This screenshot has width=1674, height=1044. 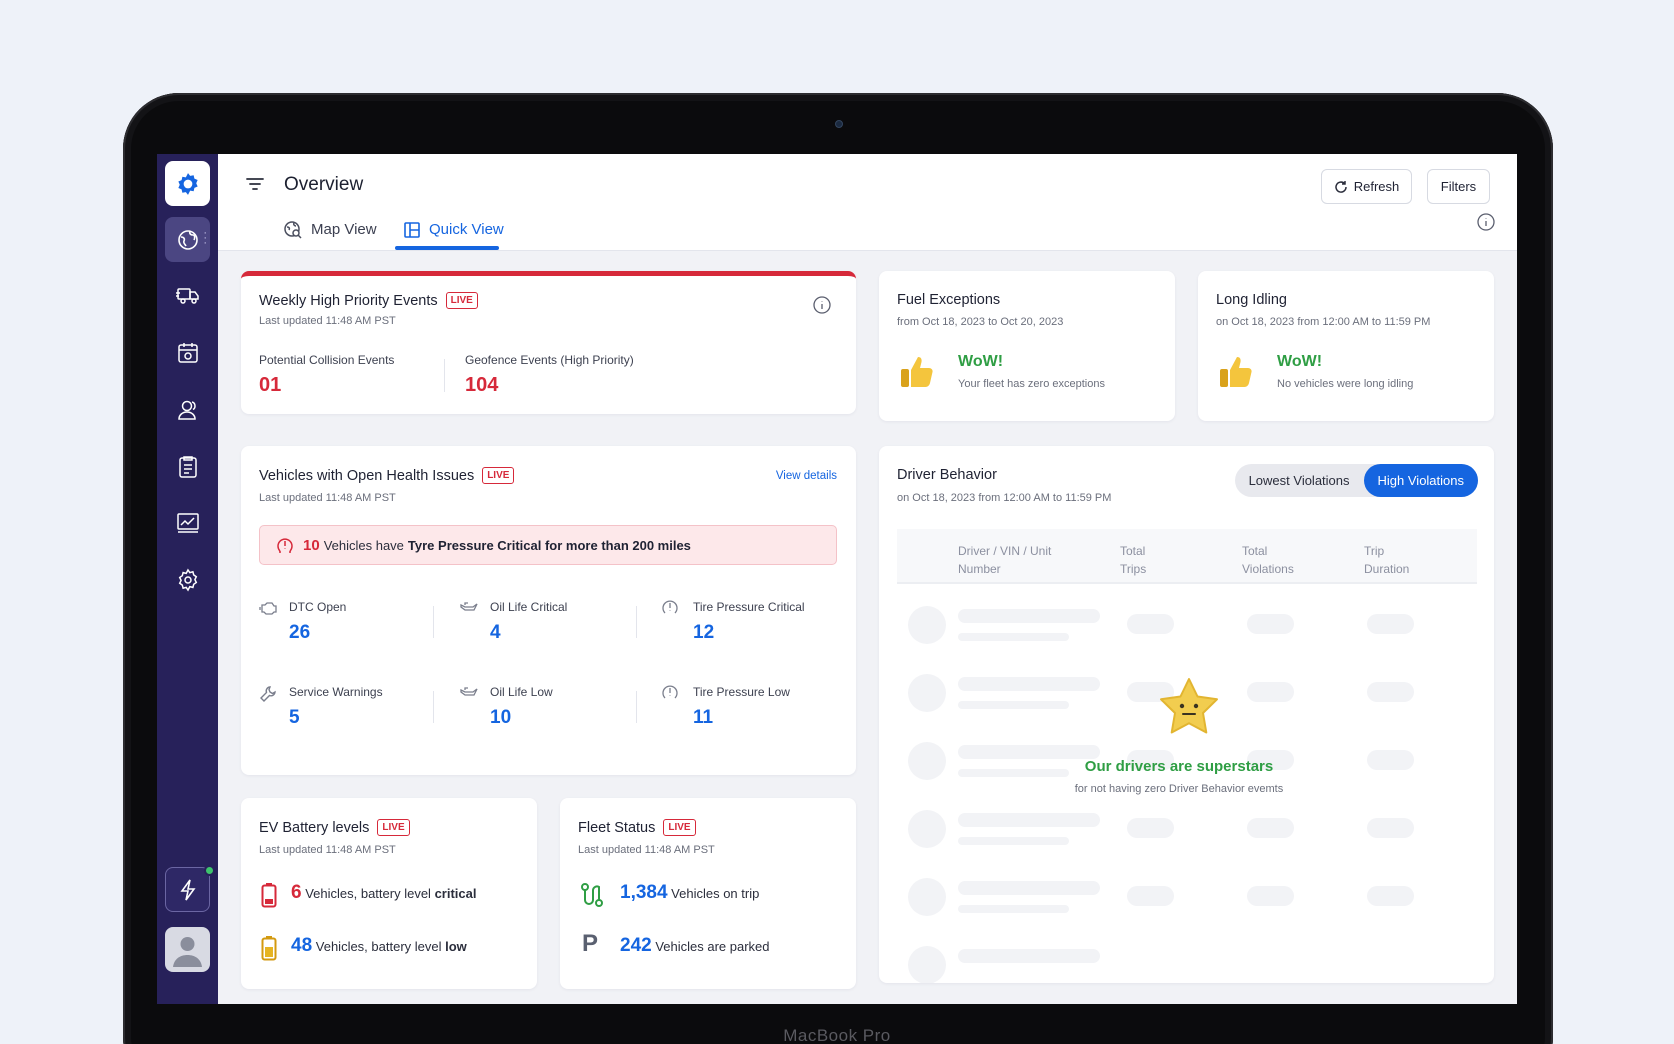 What do you see at coordinates (412, 229) in the screenshot?
I see `grid-layout-icon` at bounding box center [412, 229].